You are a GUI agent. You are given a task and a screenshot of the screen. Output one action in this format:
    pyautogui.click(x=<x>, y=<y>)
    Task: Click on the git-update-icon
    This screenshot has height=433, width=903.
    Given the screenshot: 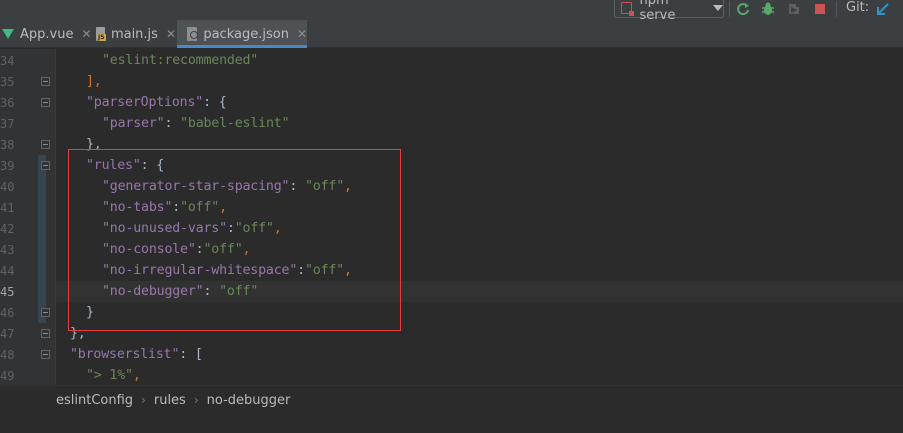 What is the action you would take?
    pyautogui.click(x=883, y=9)
    